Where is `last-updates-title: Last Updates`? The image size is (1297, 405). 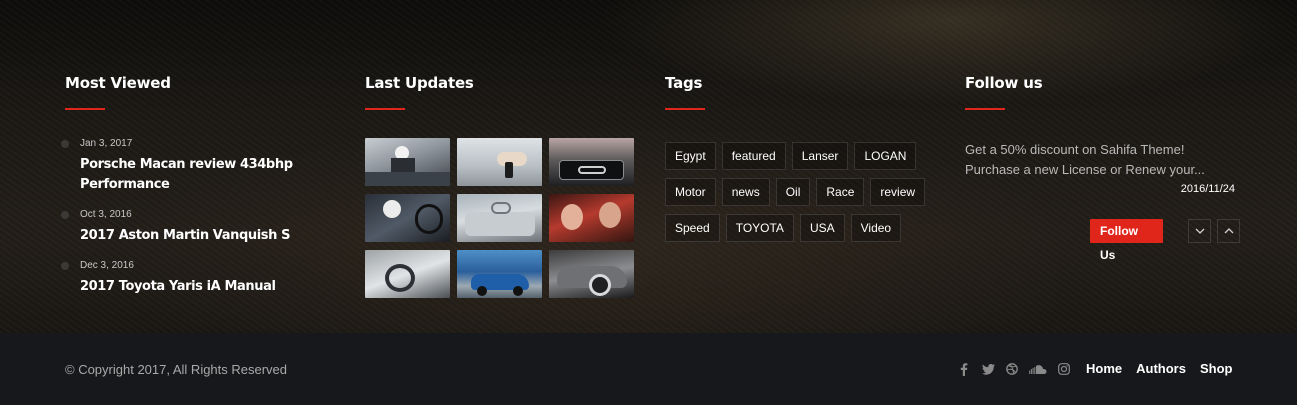
last-updates-title: Last Updates is located at coordinates (419, 83).